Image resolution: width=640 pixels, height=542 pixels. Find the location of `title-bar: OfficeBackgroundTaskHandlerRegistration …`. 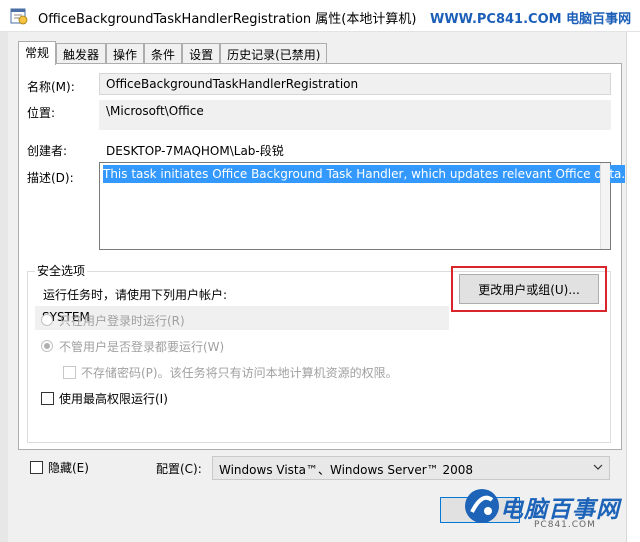

title-bar: OfficeBackgroundTaskHandlerRegistration … is located at coordinates (320, 16).